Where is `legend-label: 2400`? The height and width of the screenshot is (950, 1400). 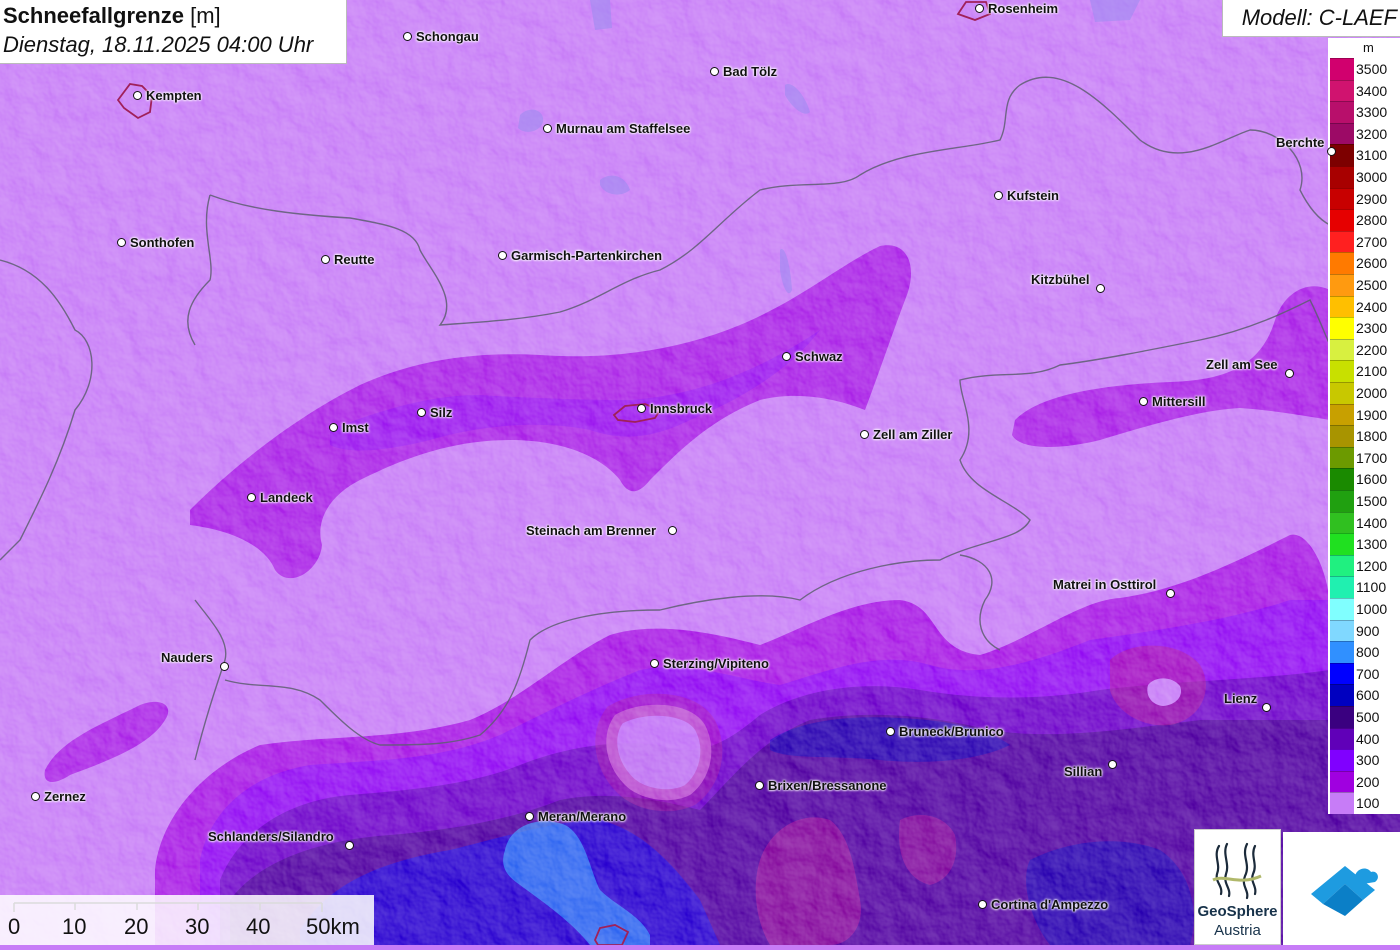
legend-label: 2400 is located at coordinates (1372, 306).